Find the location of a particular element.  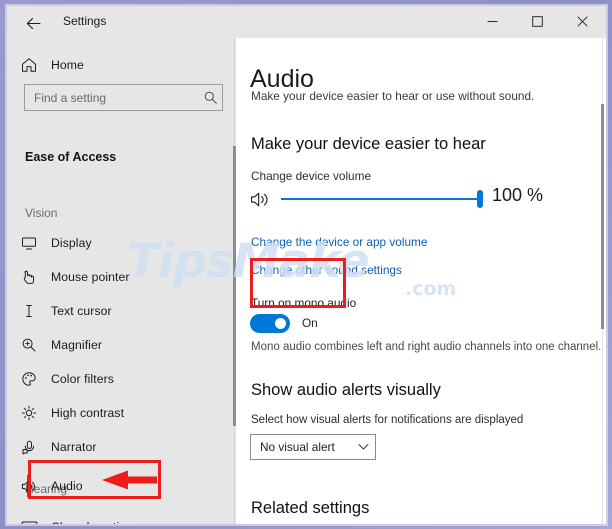

sidebar-item-label: Magnifier is located at coordinates (77, 345).